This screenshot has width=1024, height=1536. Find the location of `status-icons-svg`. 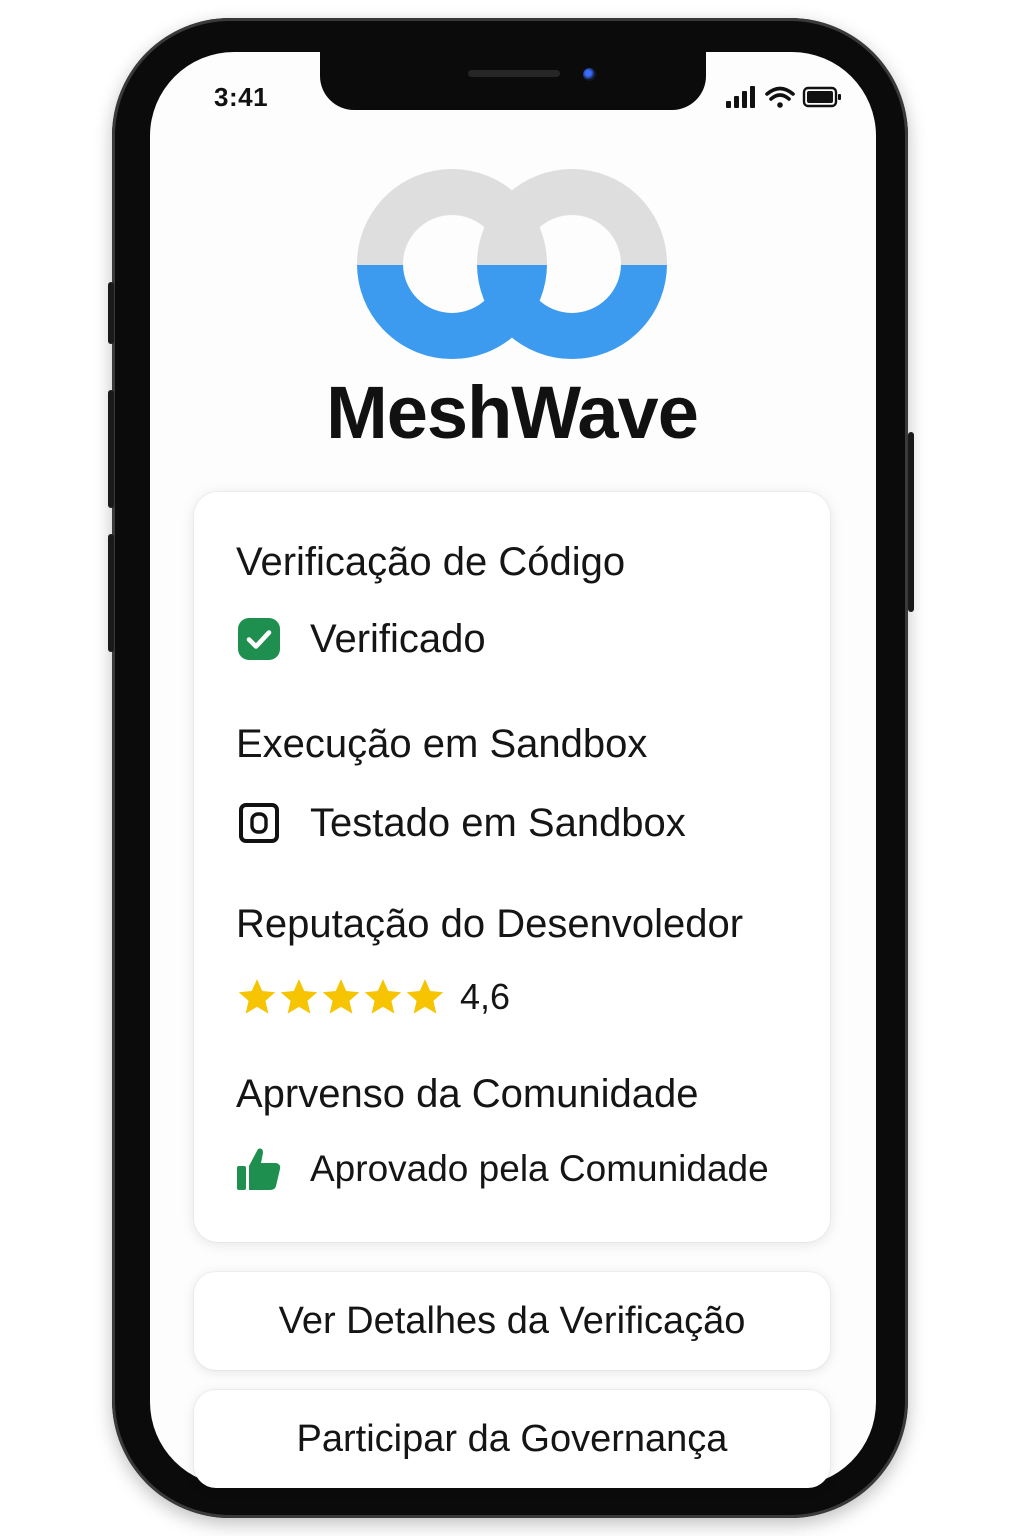

status-icons-svg is located at coordinates (783, 97).